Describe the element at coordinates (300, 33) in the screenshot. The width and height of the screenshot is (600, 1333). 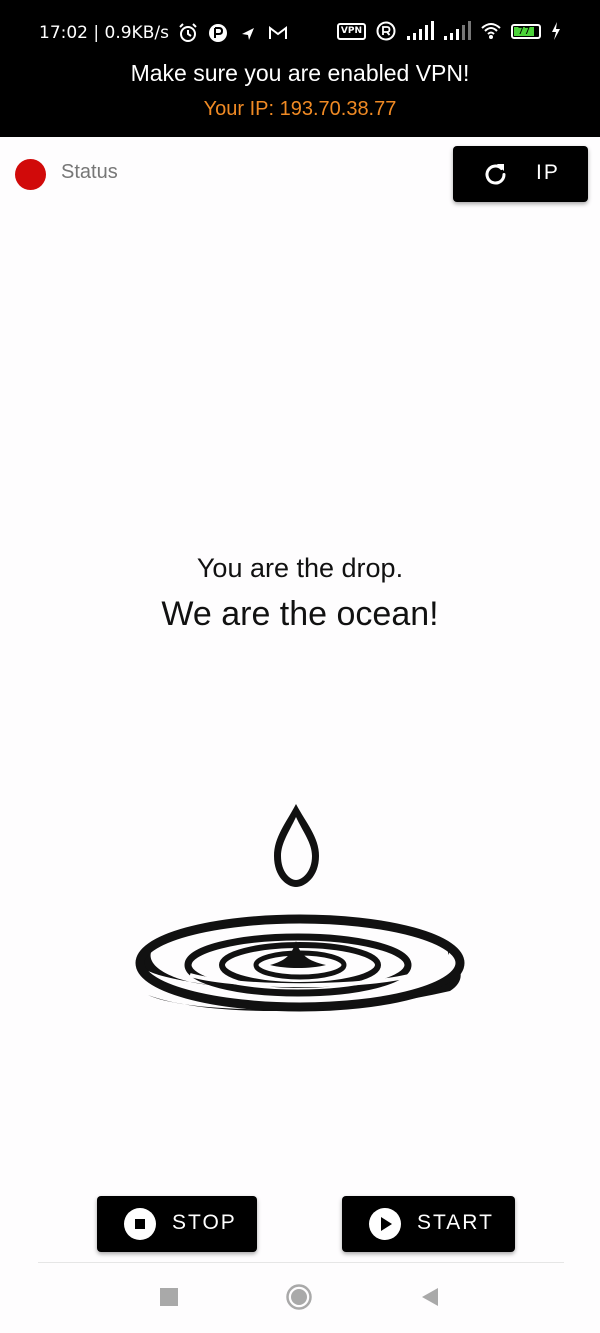
I see `status-bar: 17:02 | 0.9KB/s VPN 77` at that location.